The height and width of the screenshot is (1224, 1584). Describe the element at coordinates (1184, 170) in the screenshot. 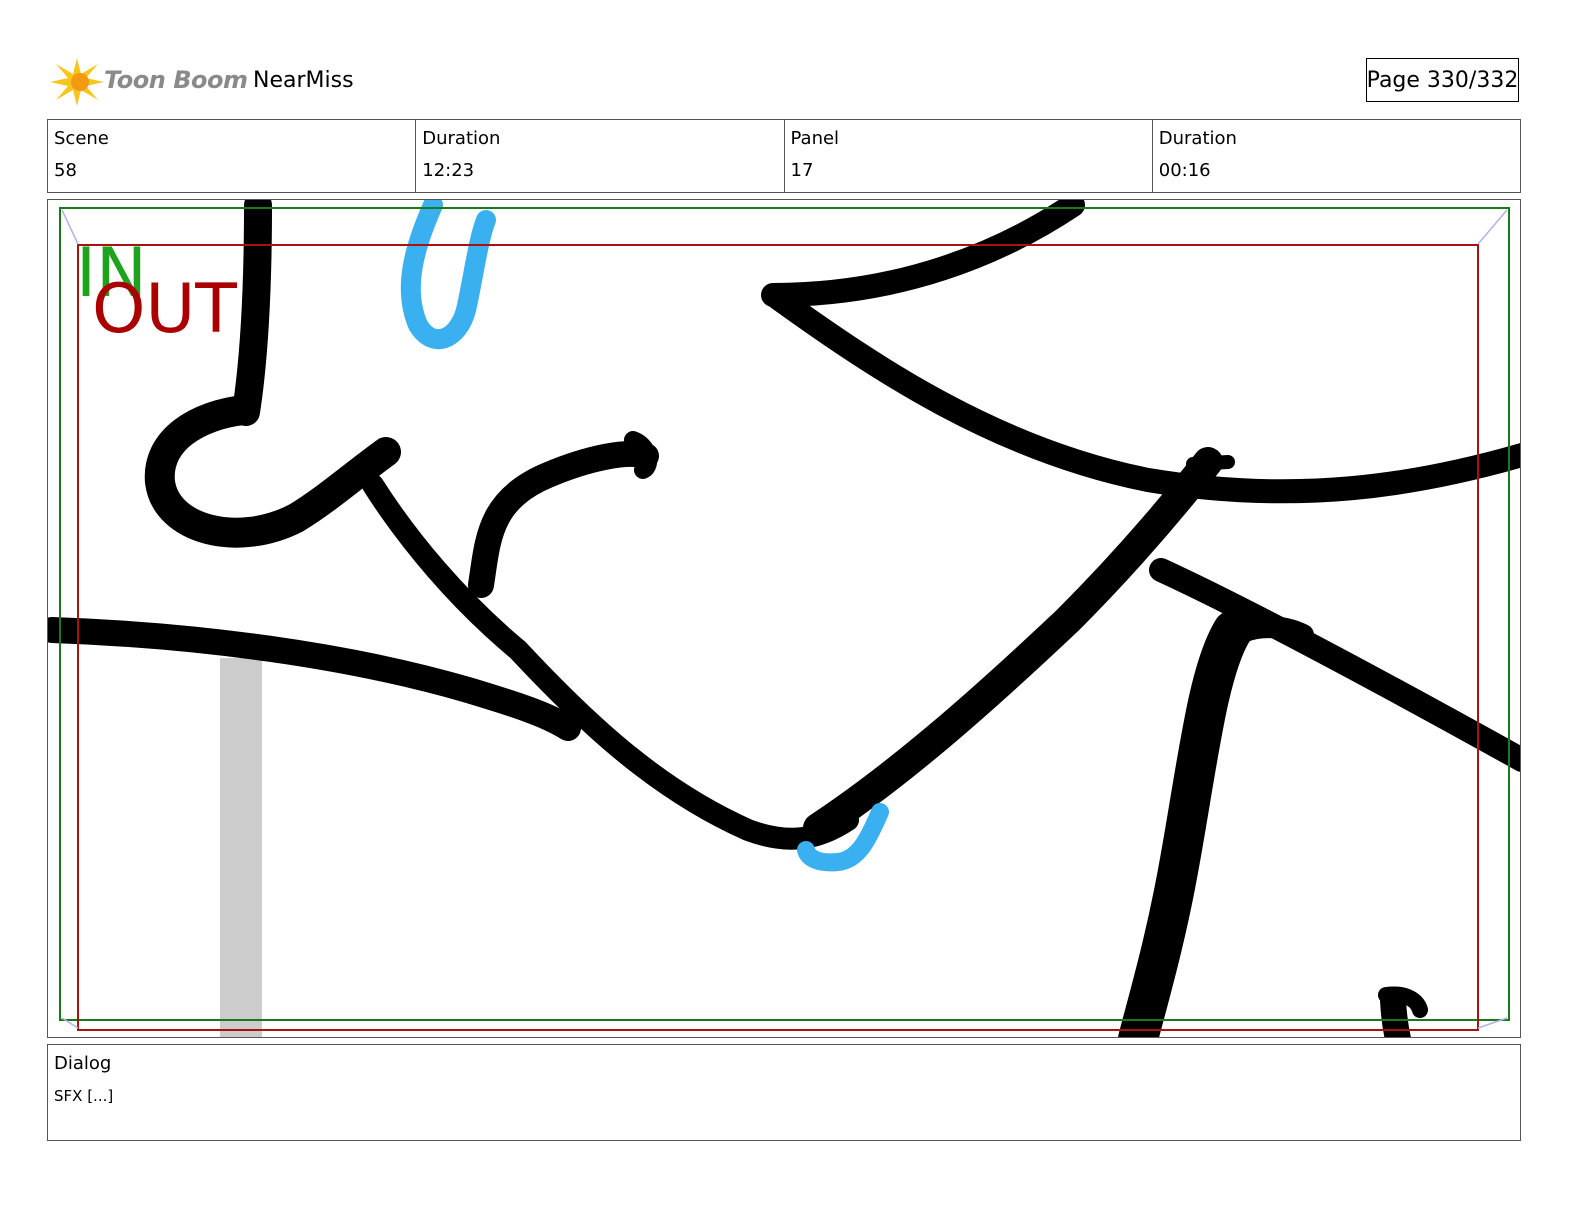

I see `panel-duration-value: 00:16` at that location.